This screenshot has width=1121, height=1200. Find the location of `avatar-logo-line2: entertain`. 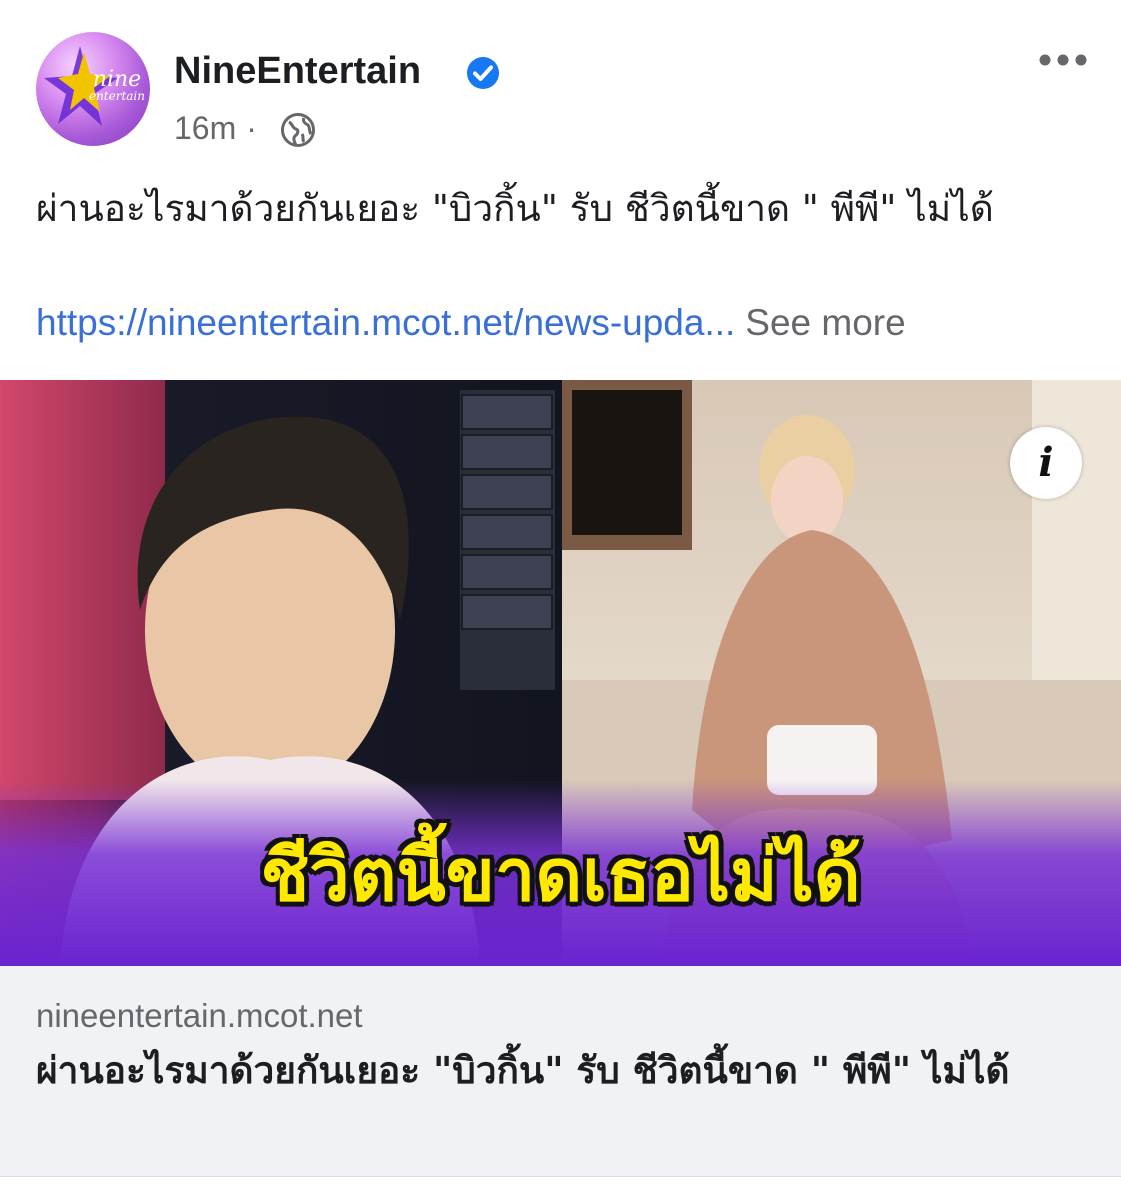

avatar-logo-line2: entertain is located at coordinates (117, 96).